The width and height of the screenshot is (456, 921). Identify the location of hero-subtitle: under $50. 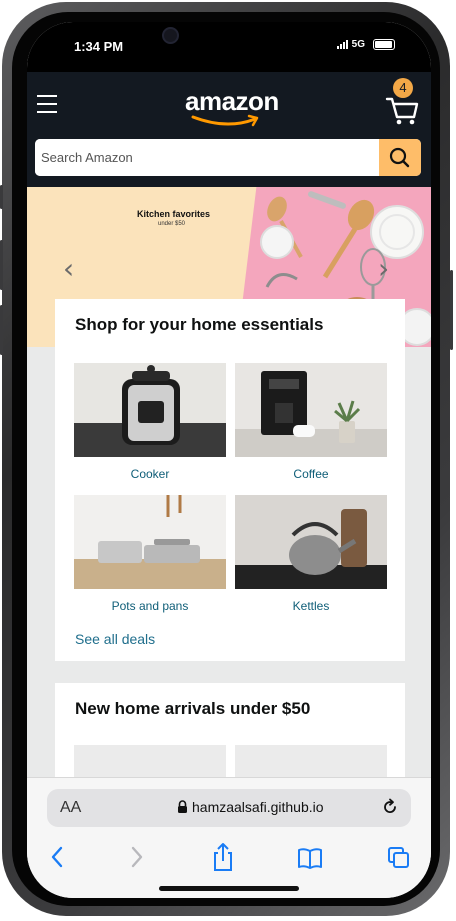
(172, 224).